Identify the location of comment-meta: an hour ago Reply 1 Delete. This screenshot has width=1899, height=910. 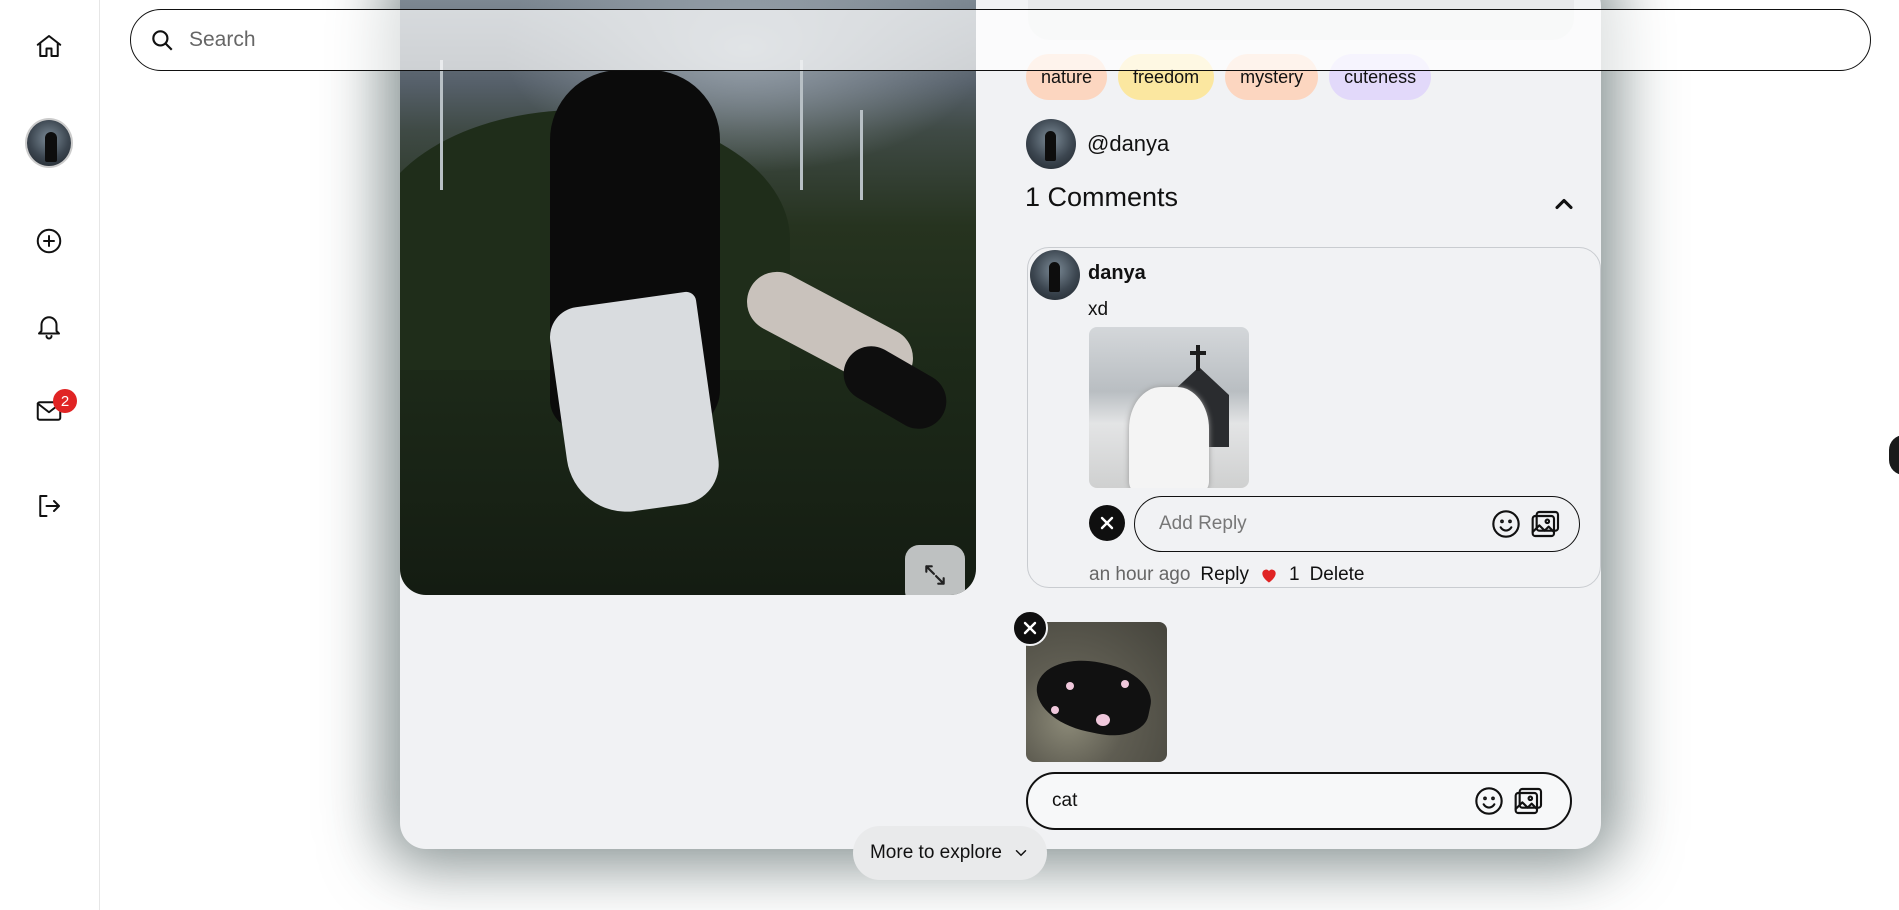
(1227, 575).